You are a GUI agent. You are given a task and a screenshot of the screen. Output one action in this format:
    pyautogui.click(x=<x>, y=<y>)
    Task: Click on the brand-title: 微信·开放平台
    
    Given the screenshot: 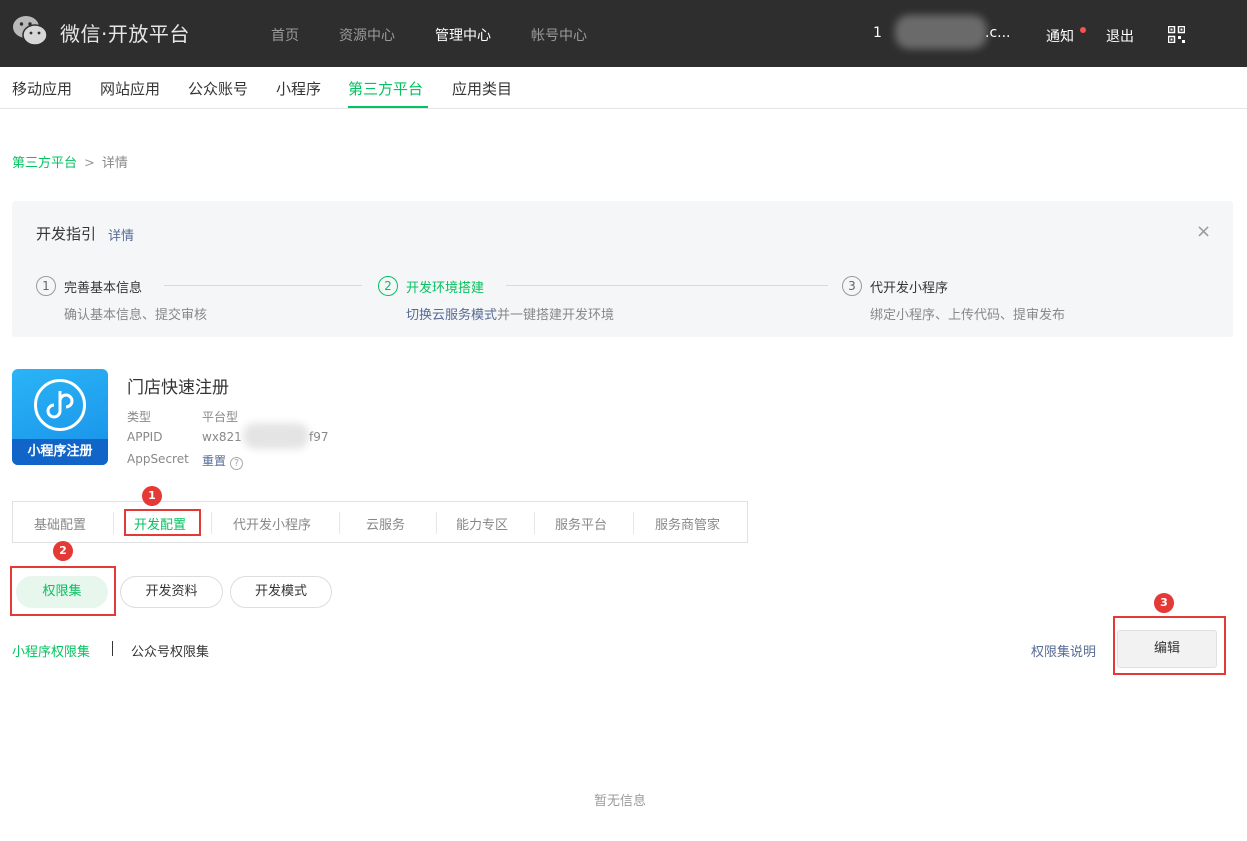 What is the action you would take?
    pyautogui.click(x=125, y=32)
    